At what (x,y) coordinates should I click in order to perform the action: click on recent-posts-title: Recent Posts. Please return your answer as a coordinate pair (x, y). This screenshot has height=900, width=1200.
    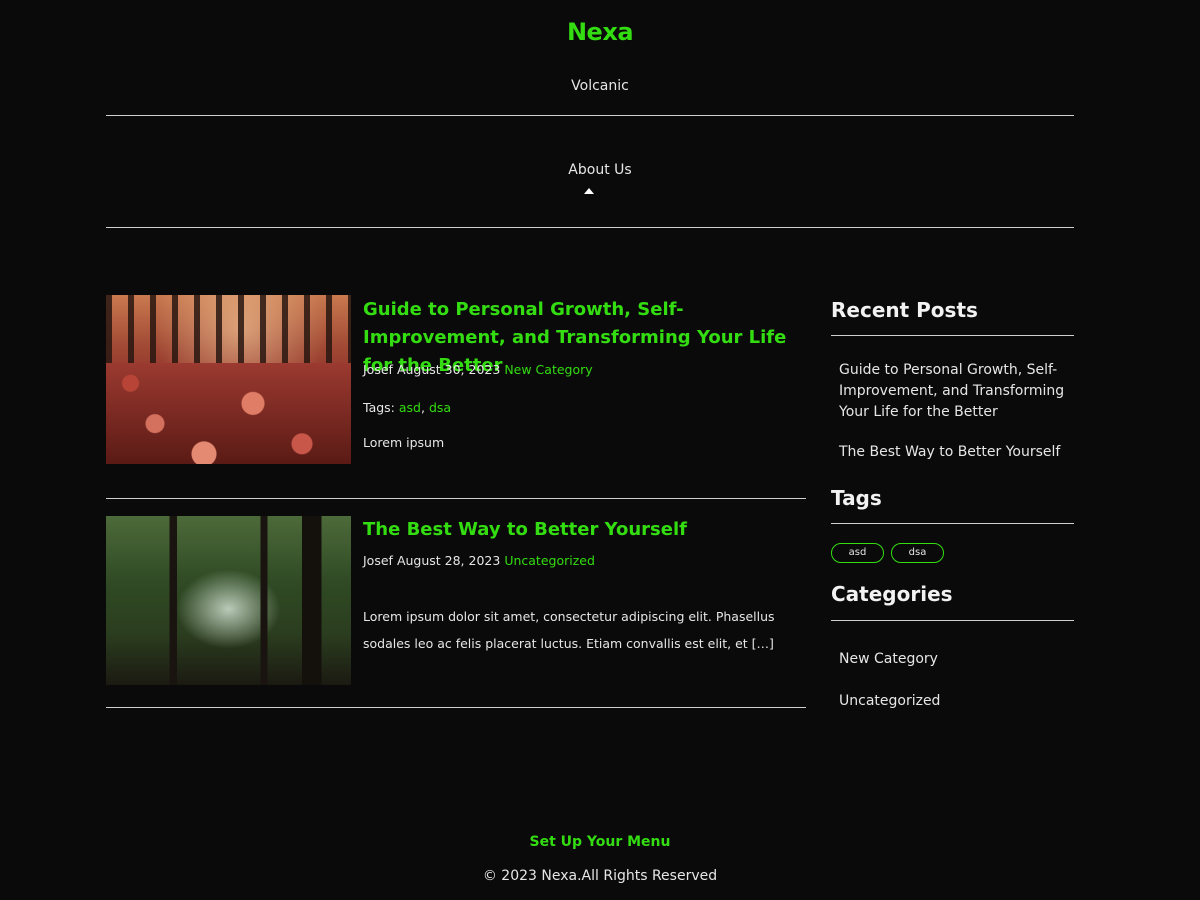
    Looking at the image, I should click on (904, 310).